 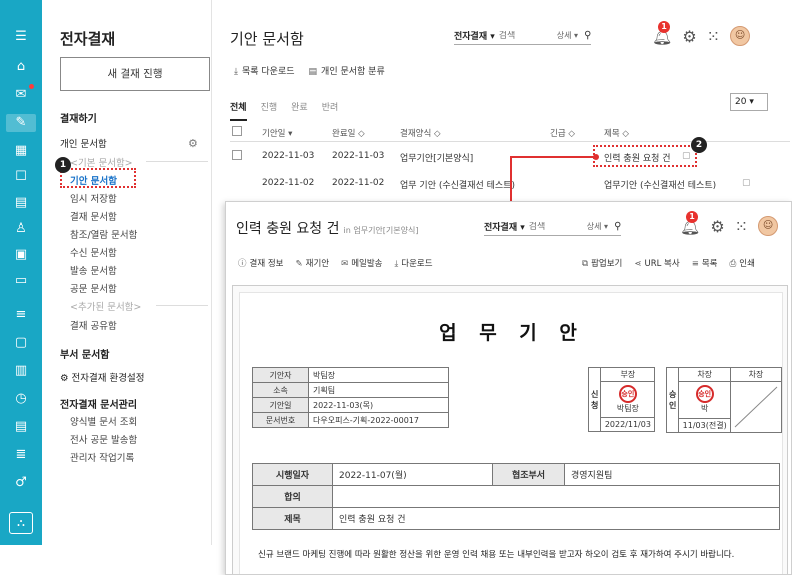 What do you see at coordinates (21, 315) in the screenshot?
I see `tasks-icon: ≡` at bounding box center [21, 315].